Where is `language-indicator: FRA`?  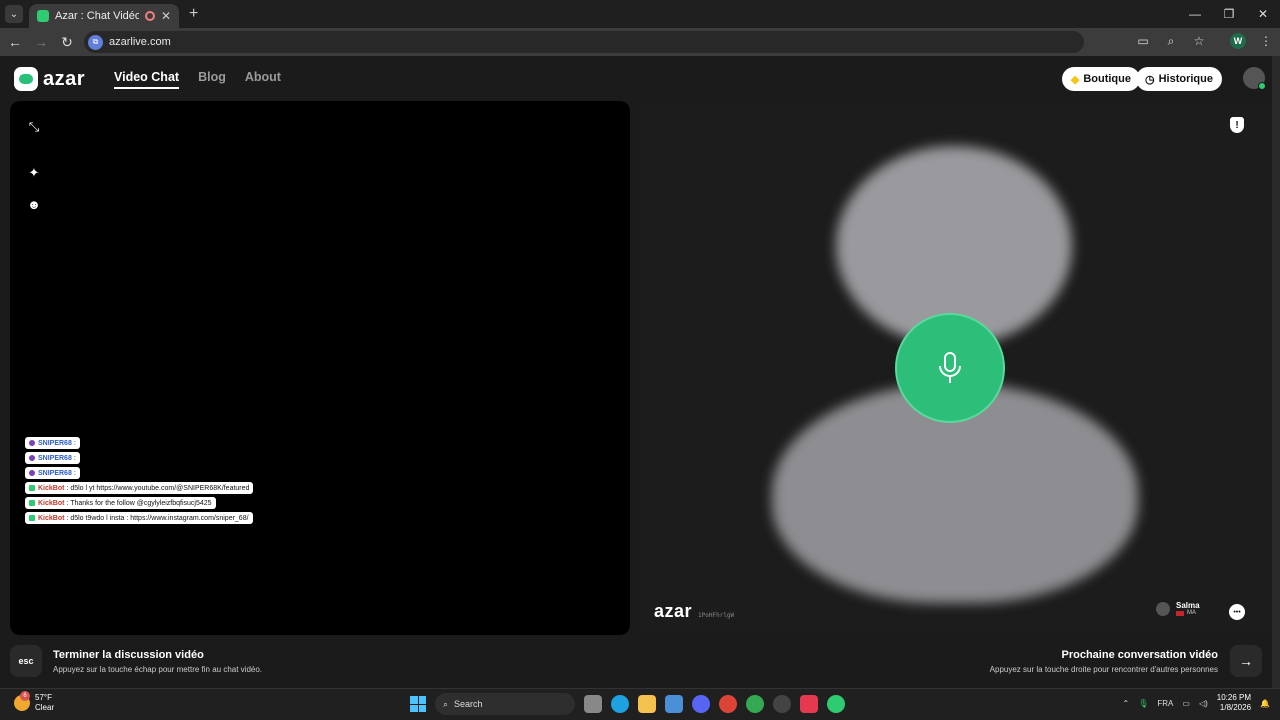
language-indicator: FRA is located at coordinates (1165, 703).